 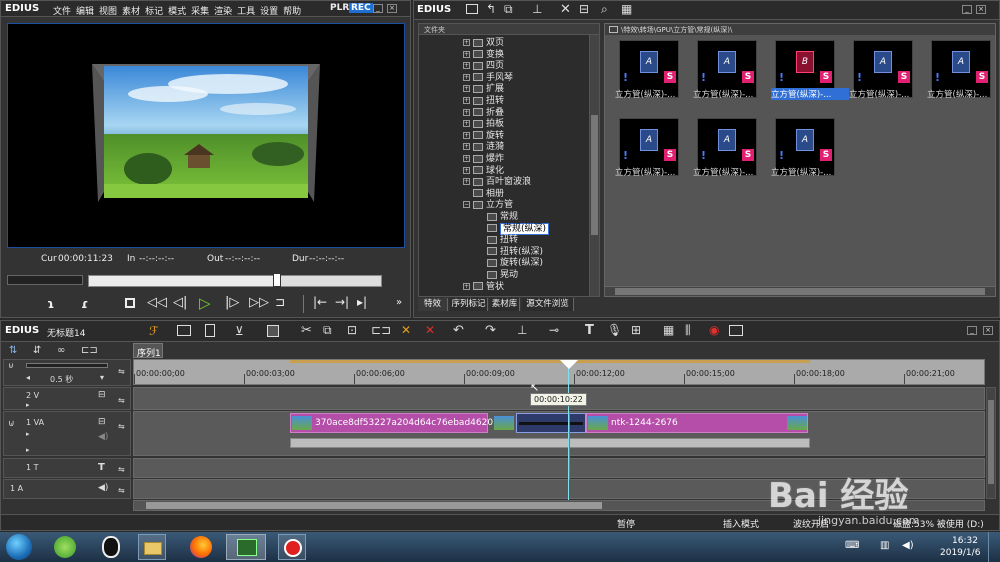 What do you see at coordinates (62, 12) in the screenshot?
I see `menu-item: 文件` at bounding box center [62, 12].